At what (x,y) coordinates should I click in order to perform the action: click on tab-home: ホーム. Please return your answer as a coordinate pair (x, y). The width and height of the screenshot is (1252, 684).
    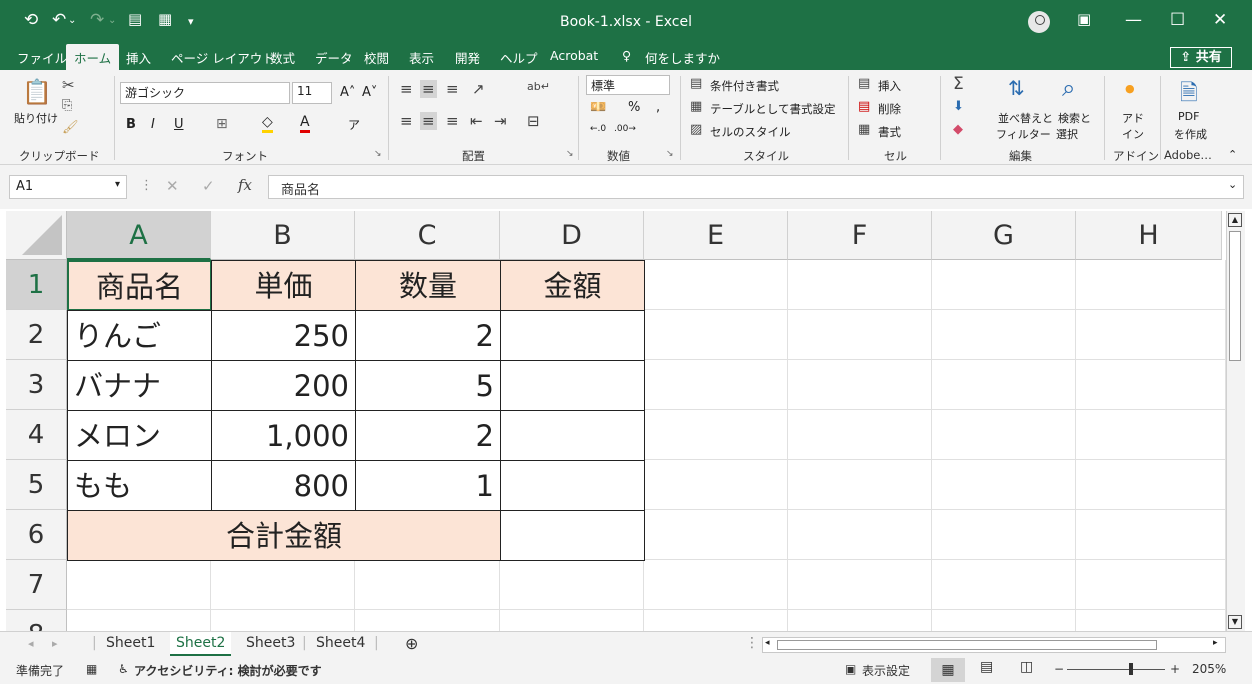
    Looking at the image, I should click on (93, 57).